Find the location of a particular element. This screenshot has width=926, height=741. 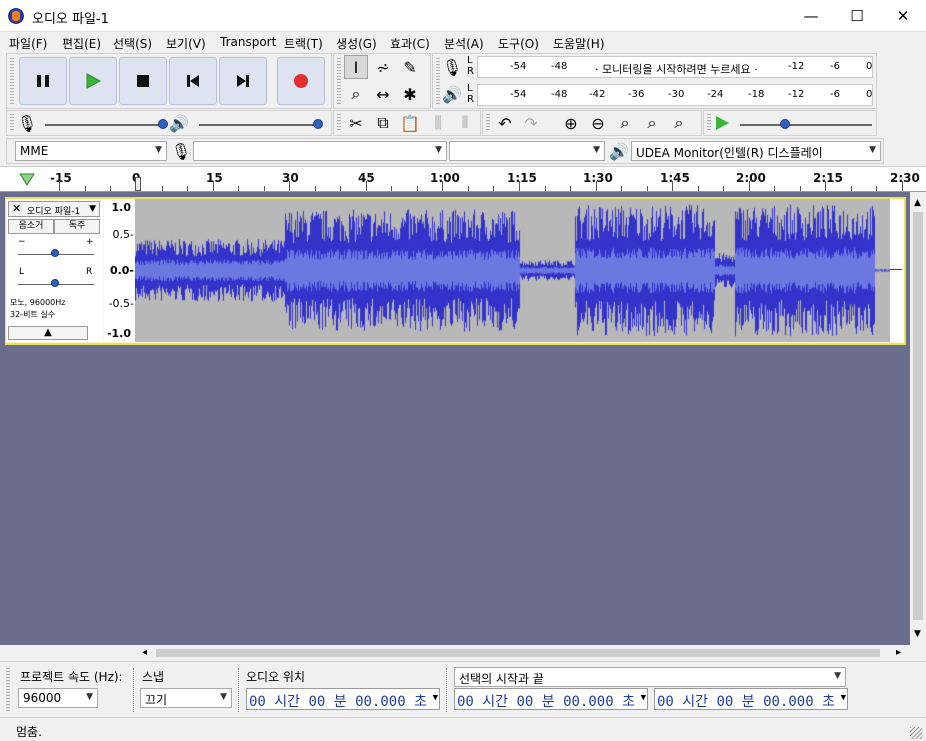

vertical-scrollbar: ▲ ▼ is located at coordinates (918, 418).